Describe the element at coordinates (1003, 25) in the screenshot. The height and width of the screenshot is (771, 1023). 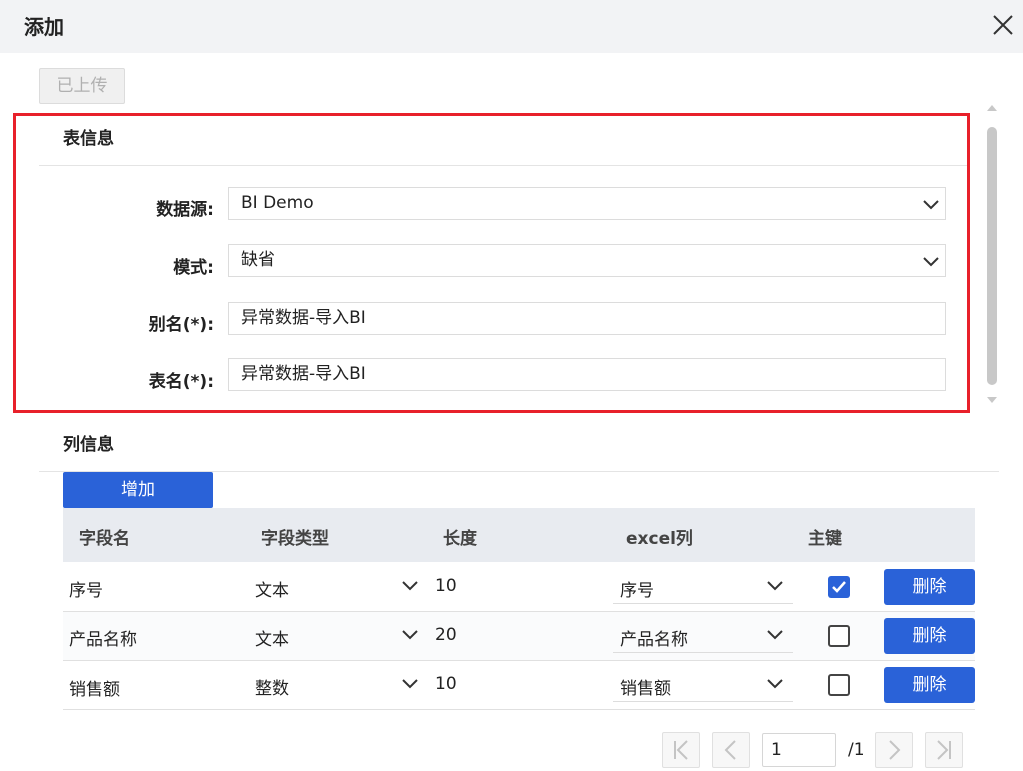
I see `close-icon` at that location.